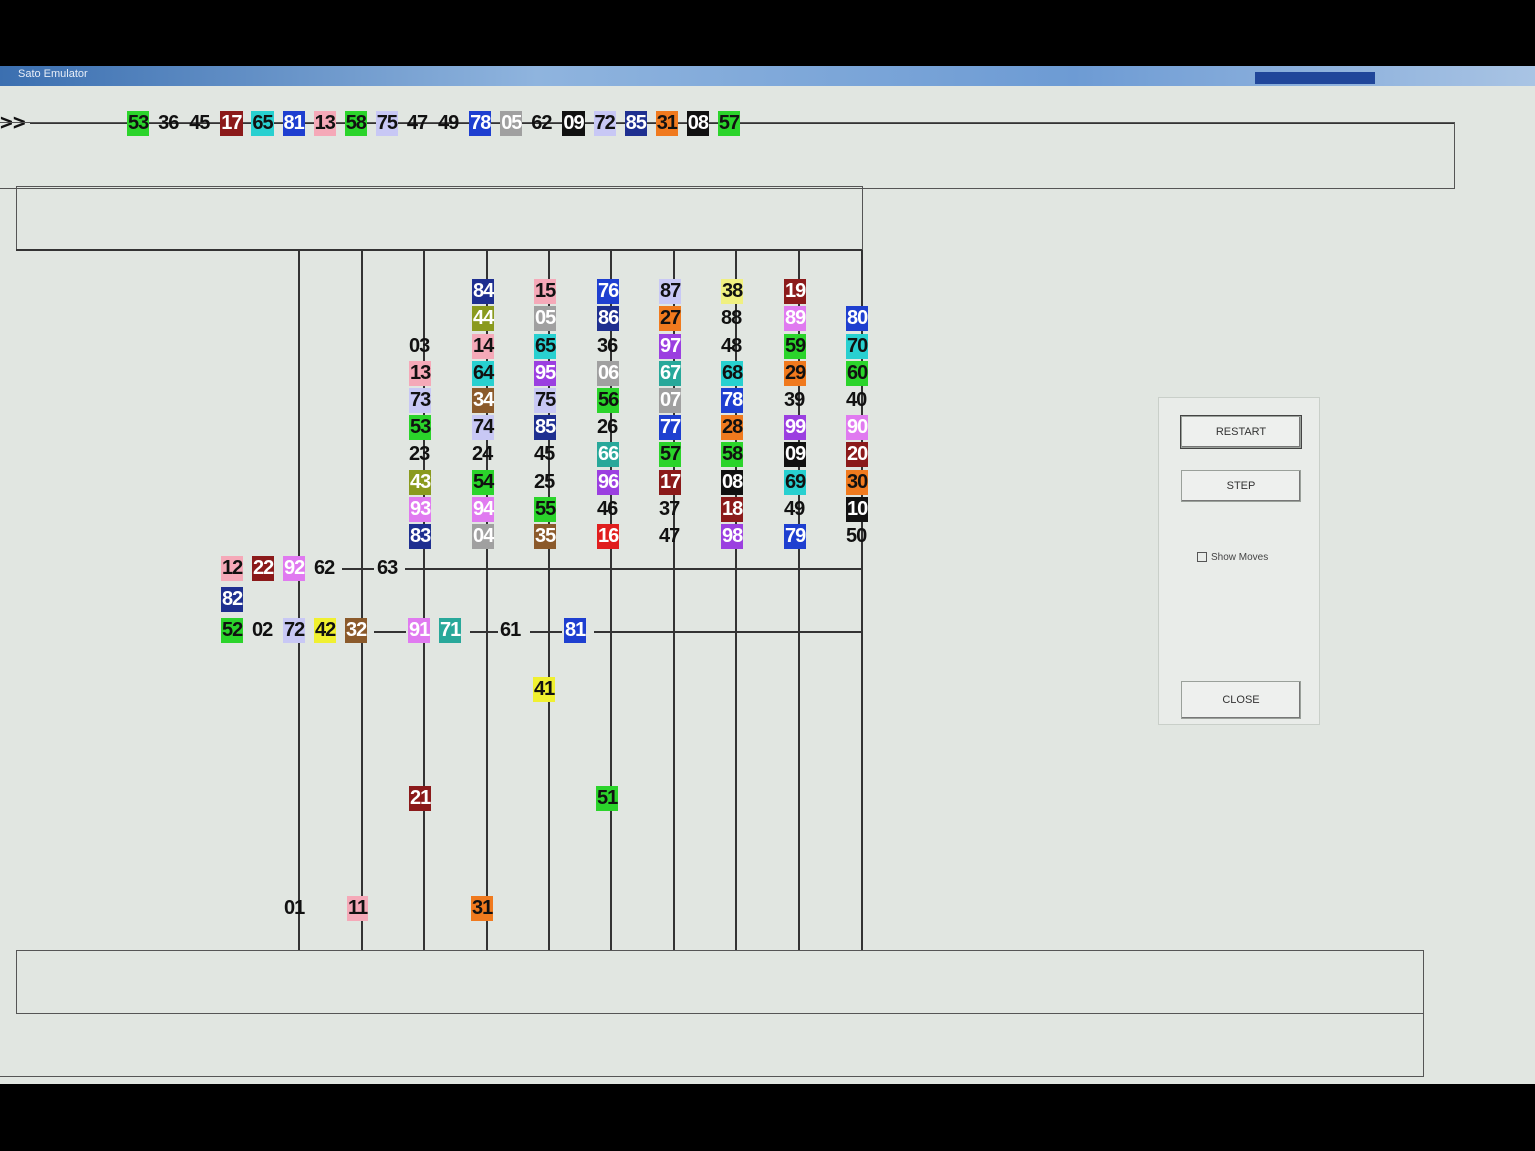  What do you see at coordinates (607, 427) in the screenshot?
I see `column-chip: 26` at bounding box center [607, 427].